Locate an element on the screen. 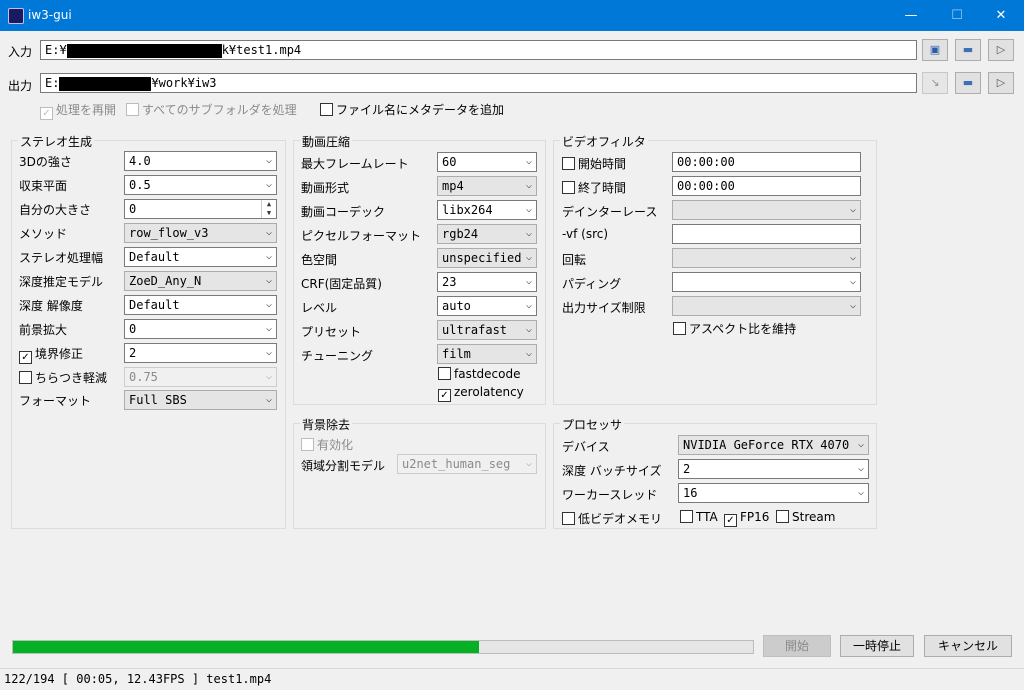  vf-label: -vf (src) is located at coordinates (585, 234).